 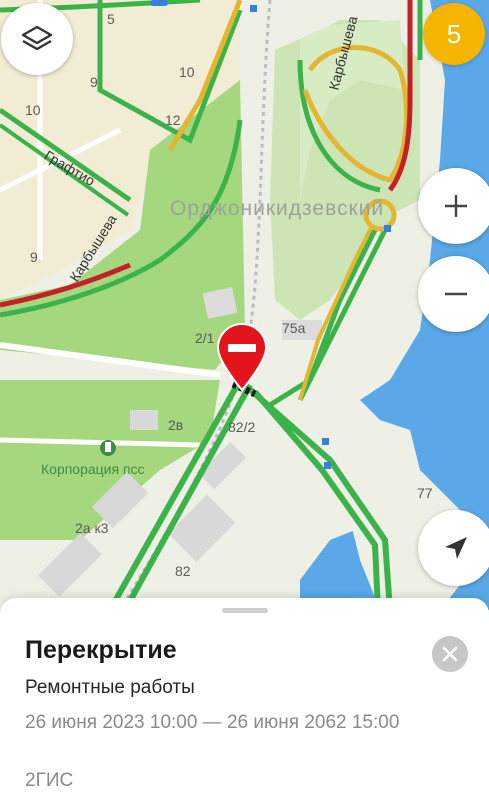 I want to click on house-number: 2а к3, so click(x=92, y=528).